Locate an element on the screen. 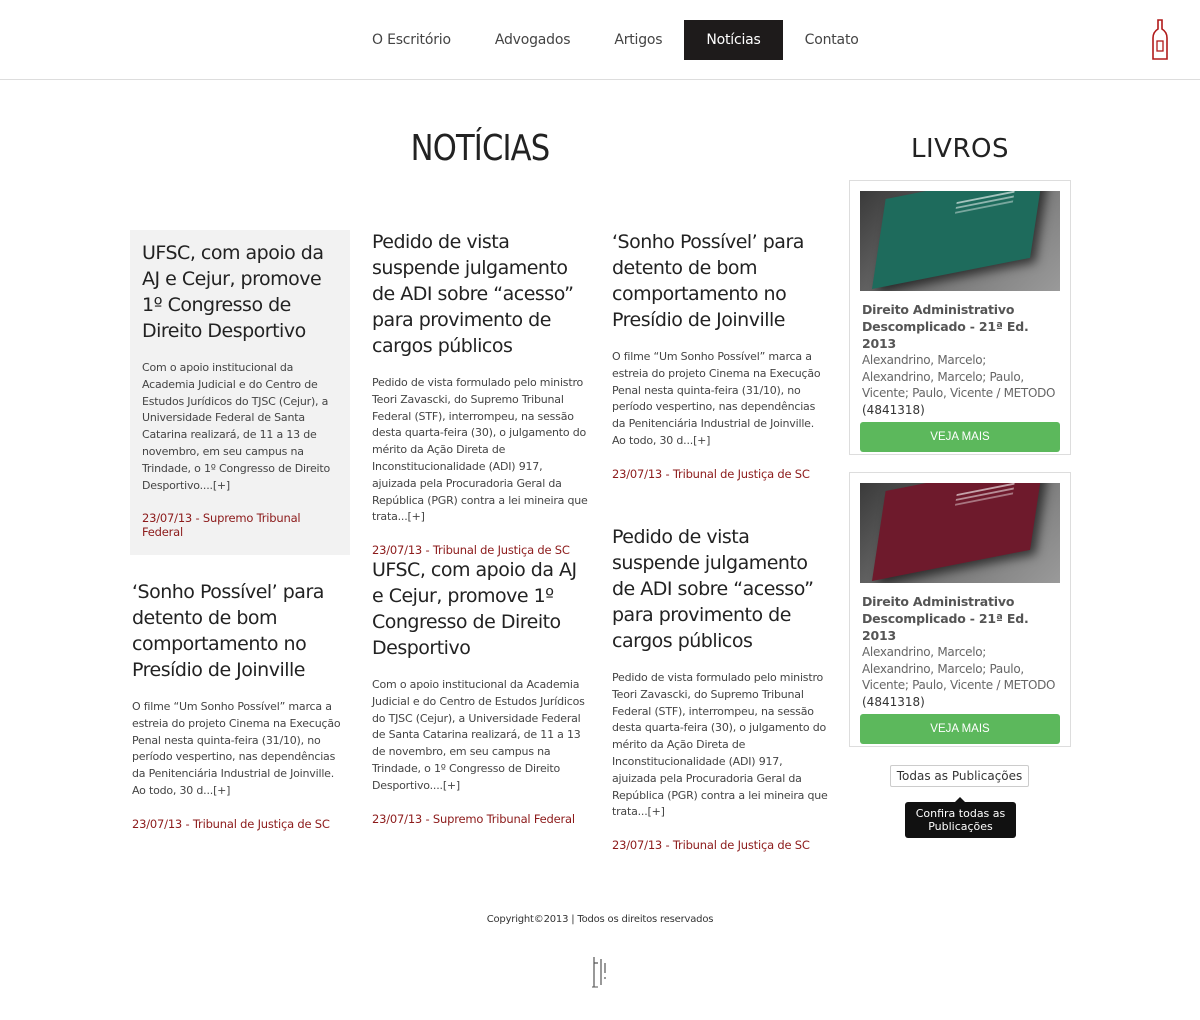  nav-item-contato: Contato is located at coordinates (832, 40).